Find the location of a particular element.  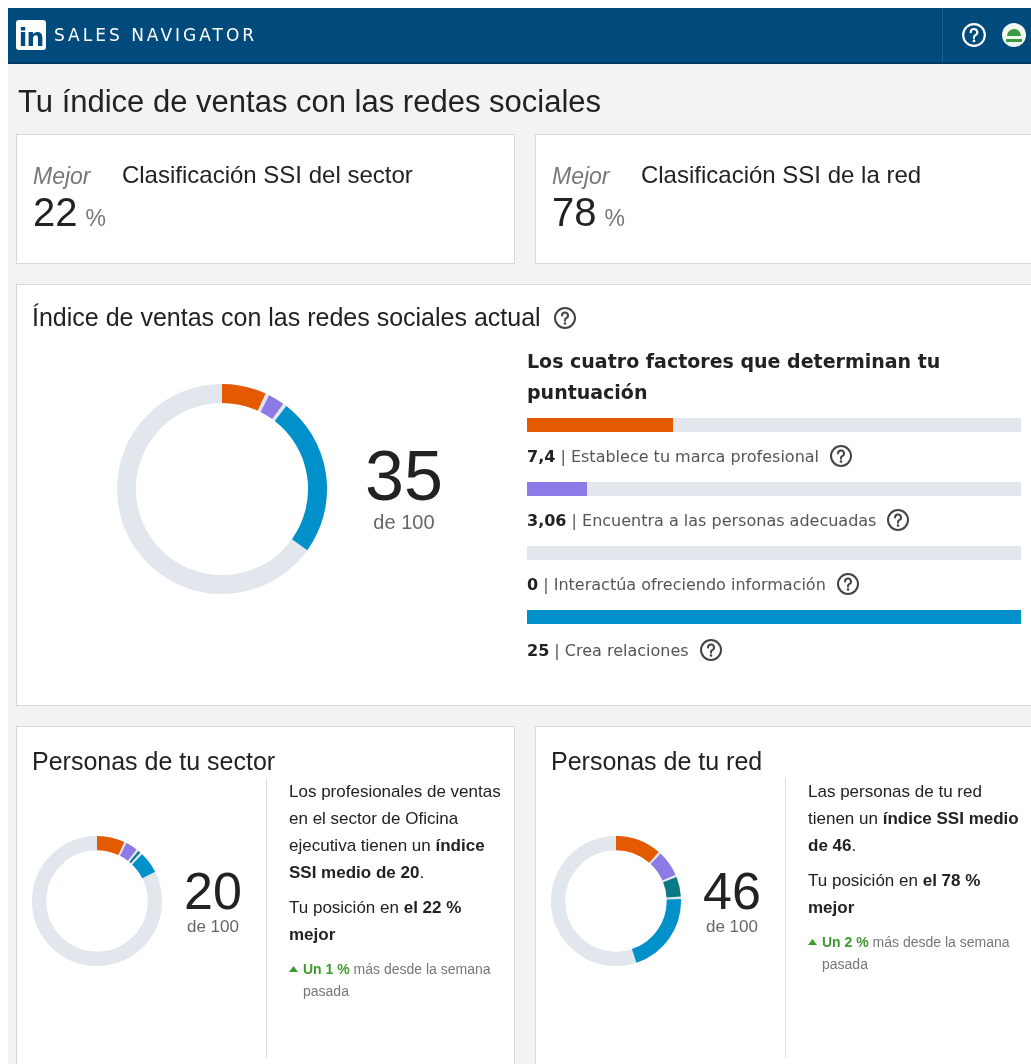

card-title: Personas de tu red is located at coordinates (657, 761).